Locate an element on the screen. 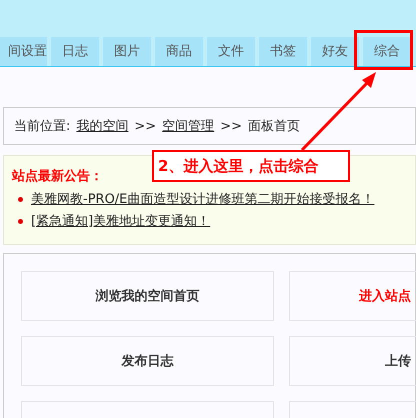  breadcrumb-current: 面板首页 is located at coordinates (274, 126).